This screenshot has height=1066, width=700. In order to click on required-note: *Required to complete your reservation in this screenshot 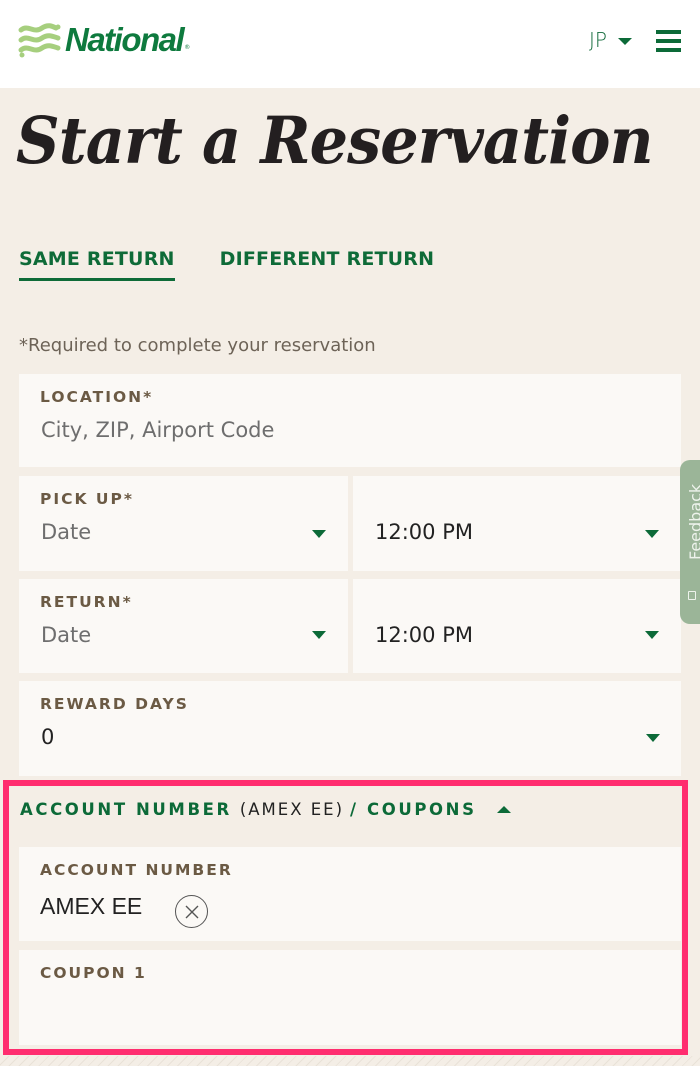, I will do `click(197, 345)`.